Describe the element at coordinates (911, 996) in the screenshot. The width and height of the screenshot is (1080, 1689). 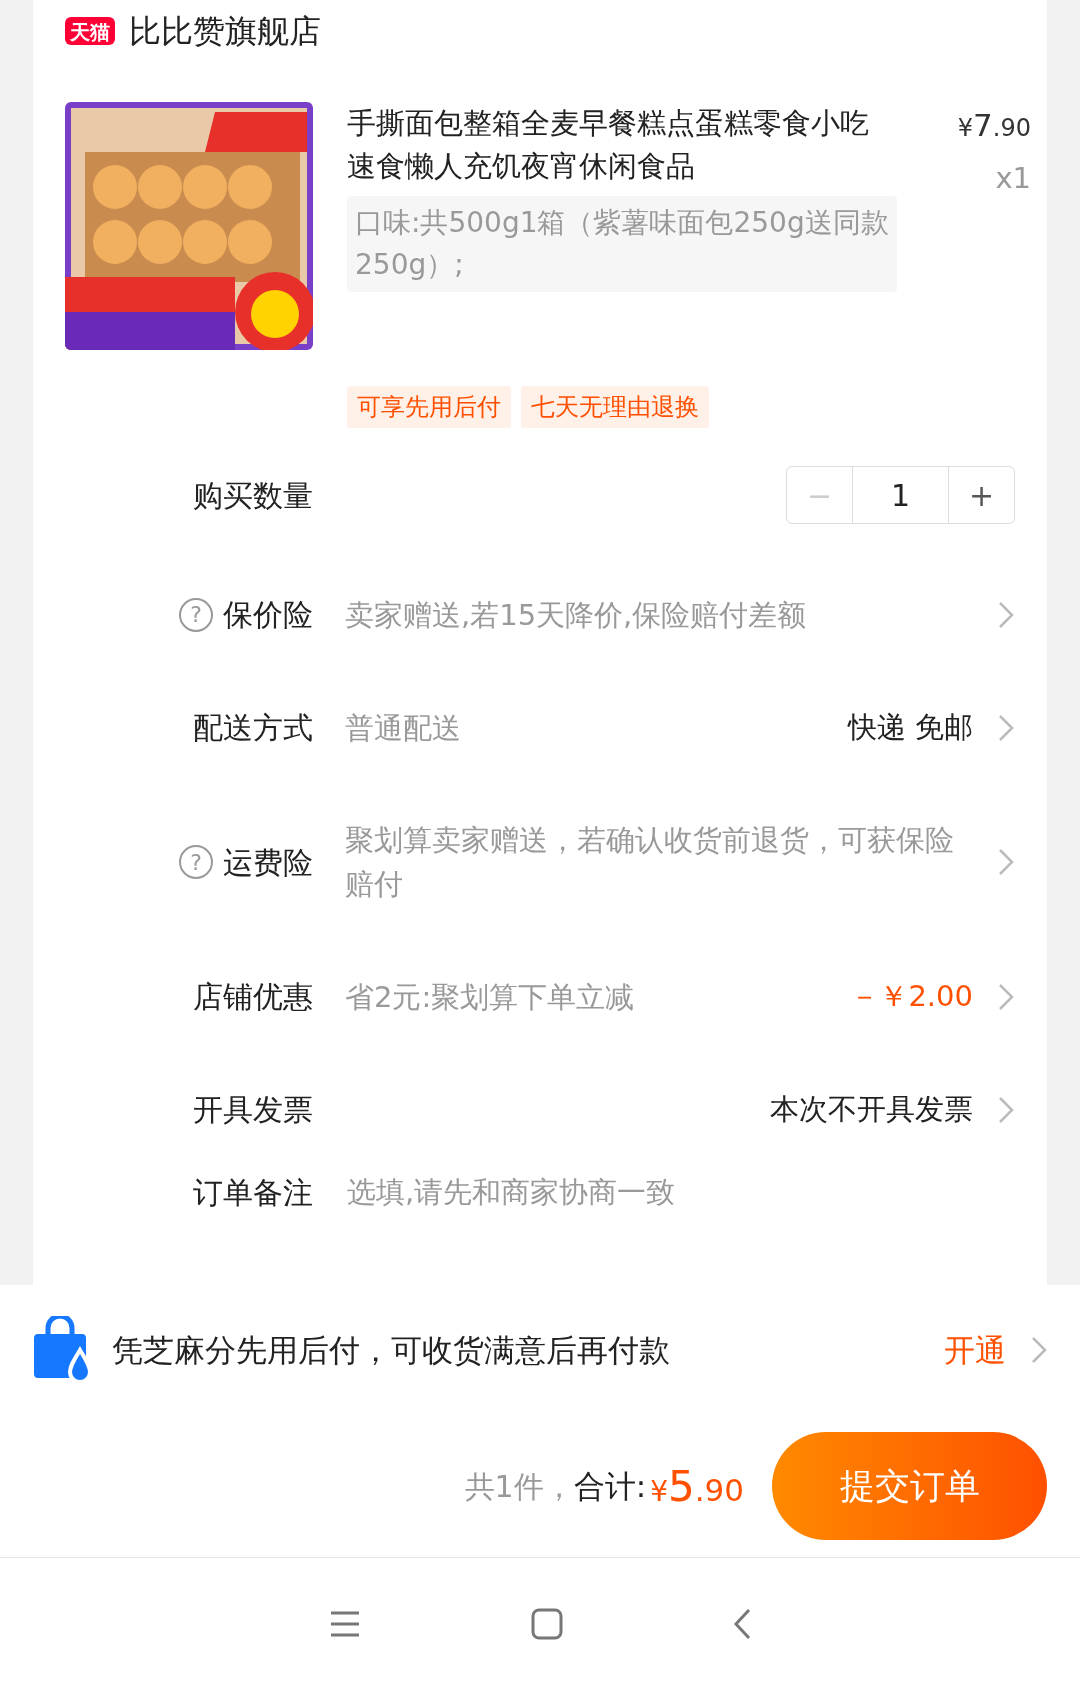
I see `discount-amount: －￥2.00` at that location.